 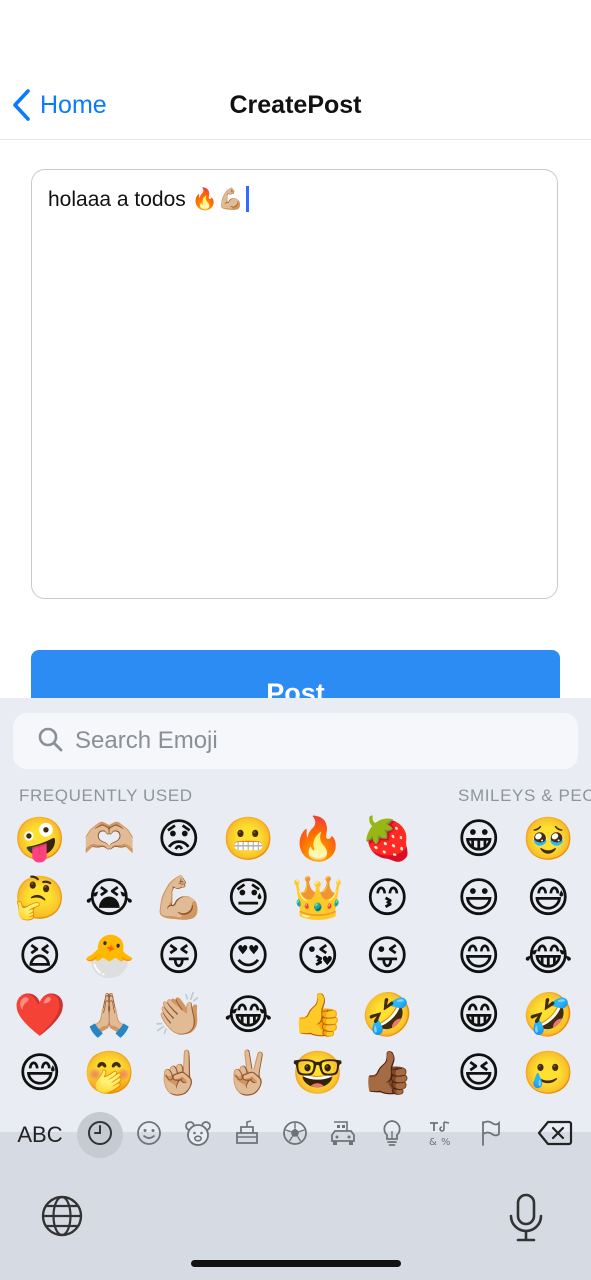 I want to click on category-food, so click(x=247, y=1135).